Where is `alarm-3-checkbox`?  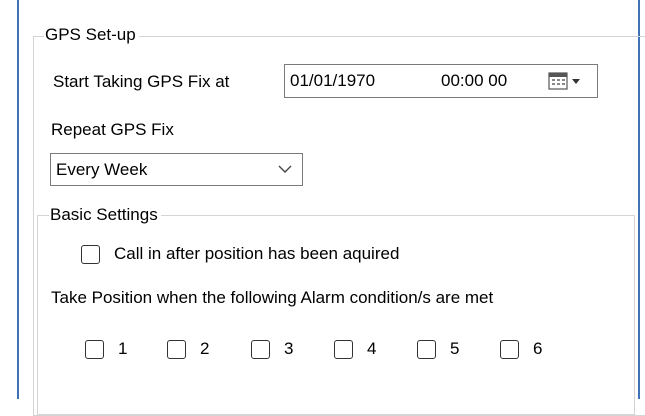 alarm-3-checkbox is located at coordinates (260, 349).